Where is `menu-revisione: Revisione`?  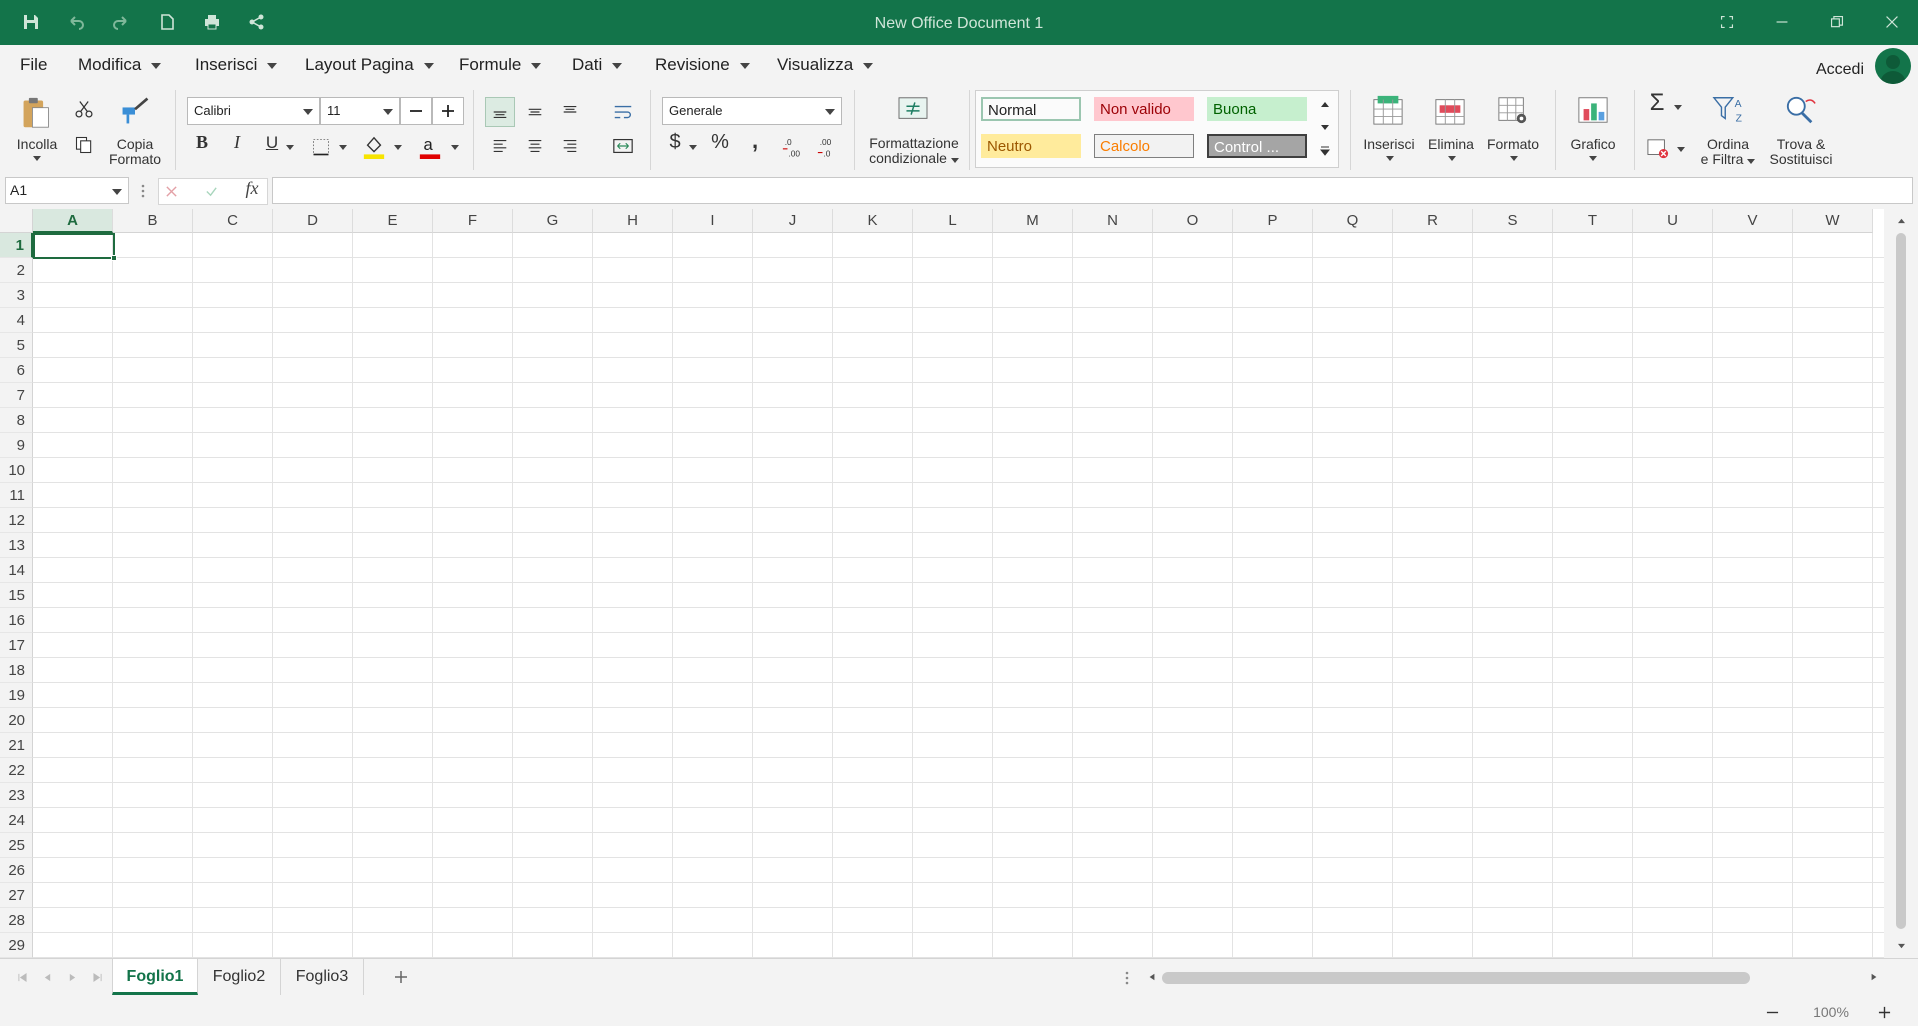
menu-revisione: Revisione is located at coordinates (702, 65).